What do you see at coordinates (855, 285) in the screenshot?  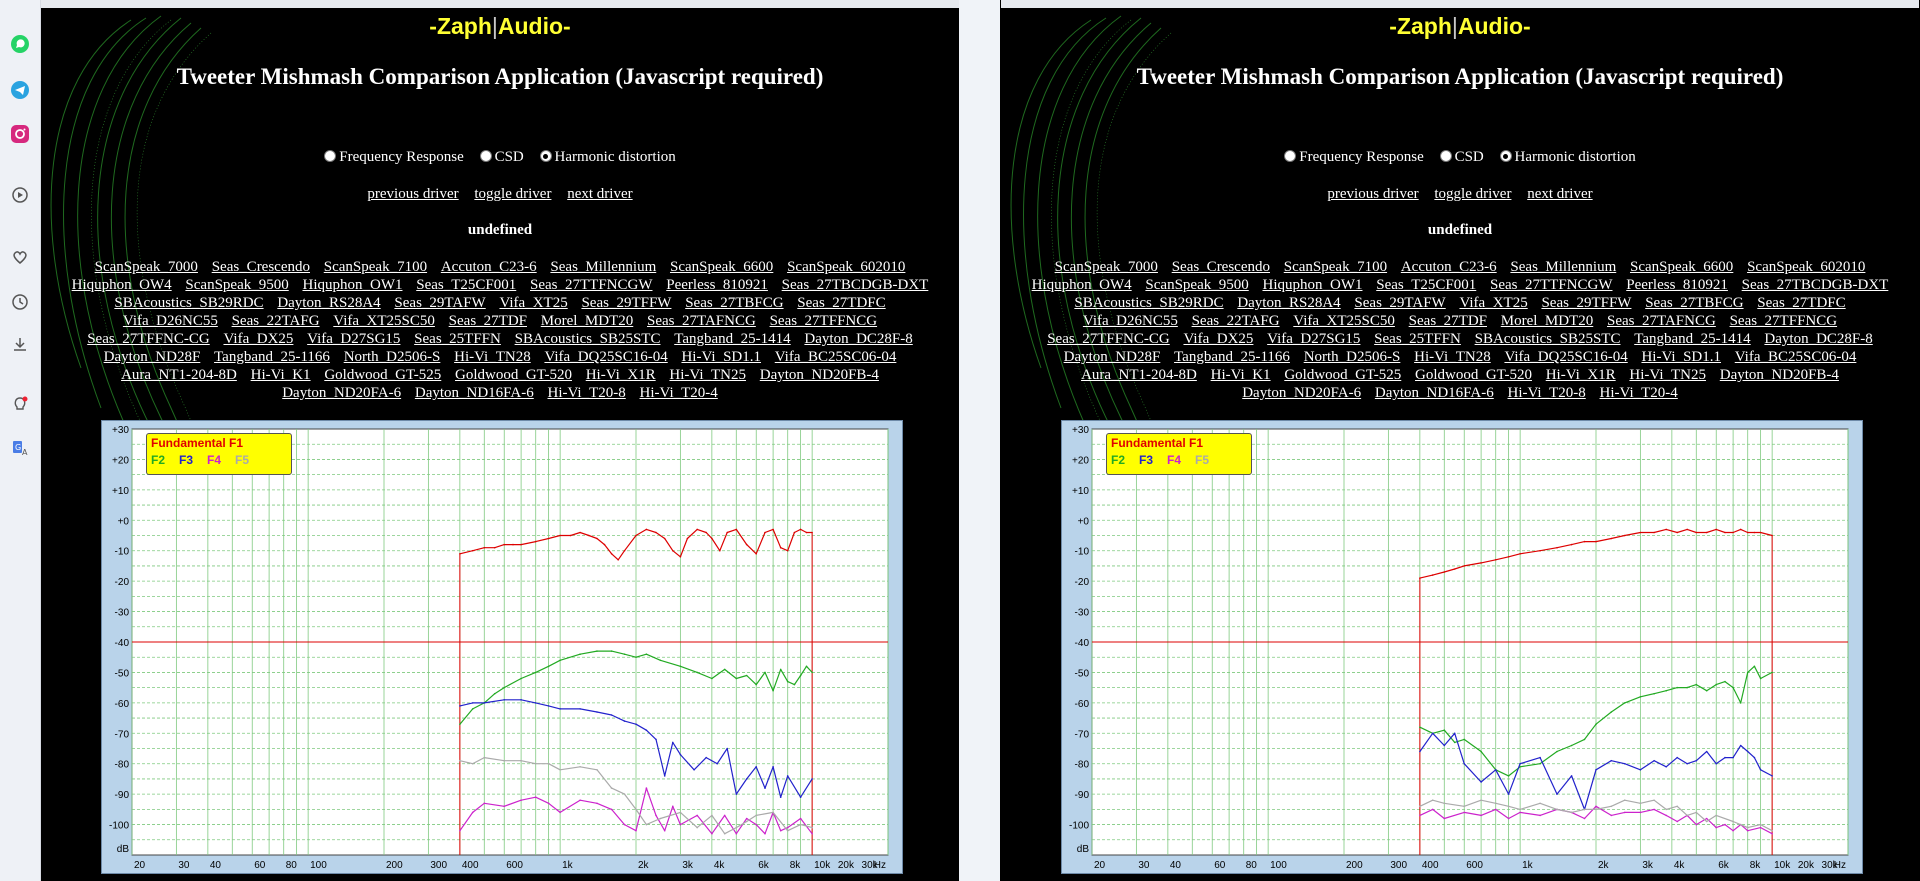 I see `driver-link: Seas_27TBCDGB-DXT` at bounding box center [855, 285].